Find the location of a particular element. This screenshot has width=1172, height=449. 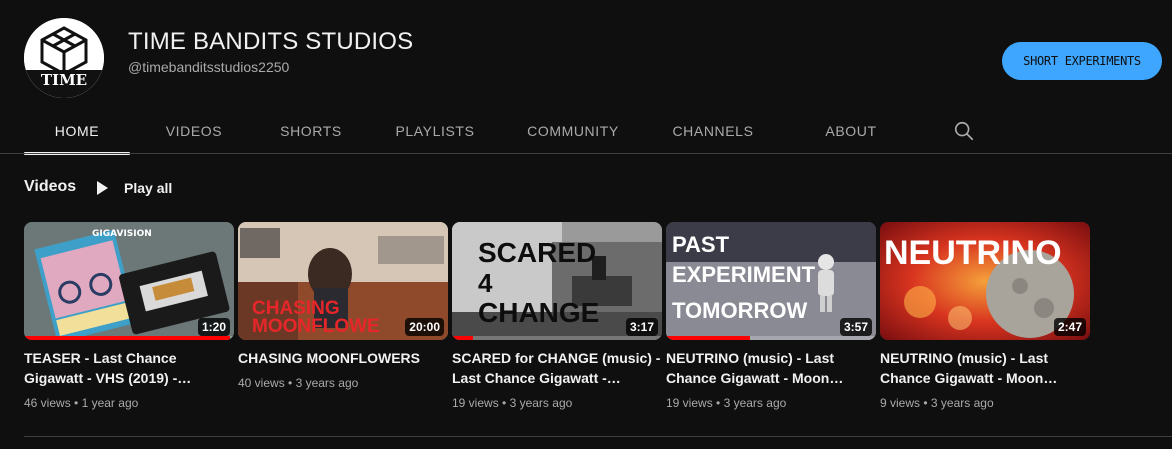

play-all-label: Play all is located at coordinates (148, 188).